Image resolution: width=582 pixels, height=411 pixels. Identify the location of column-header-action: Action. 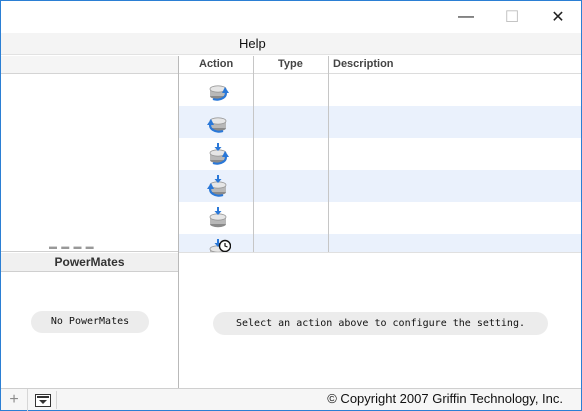
(216, 64).